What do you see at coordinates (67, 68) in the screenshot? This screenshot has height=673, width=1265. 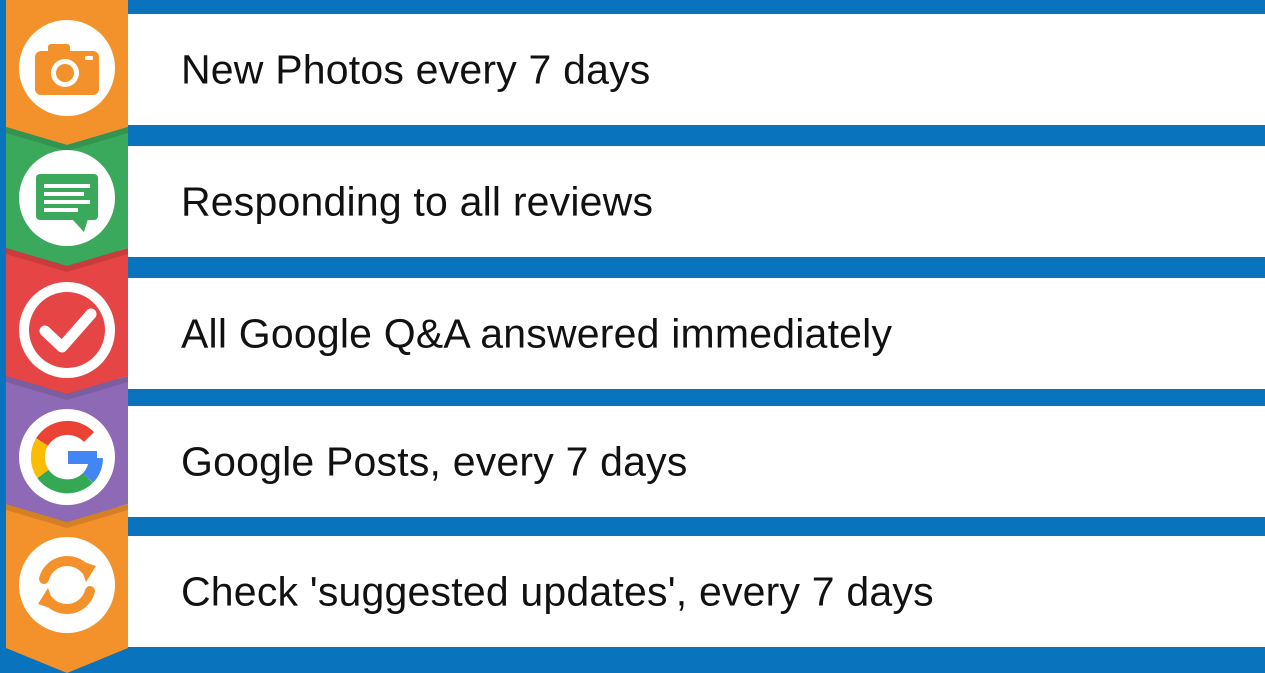 I see `camera-icon` at bounding box center [67, 68].